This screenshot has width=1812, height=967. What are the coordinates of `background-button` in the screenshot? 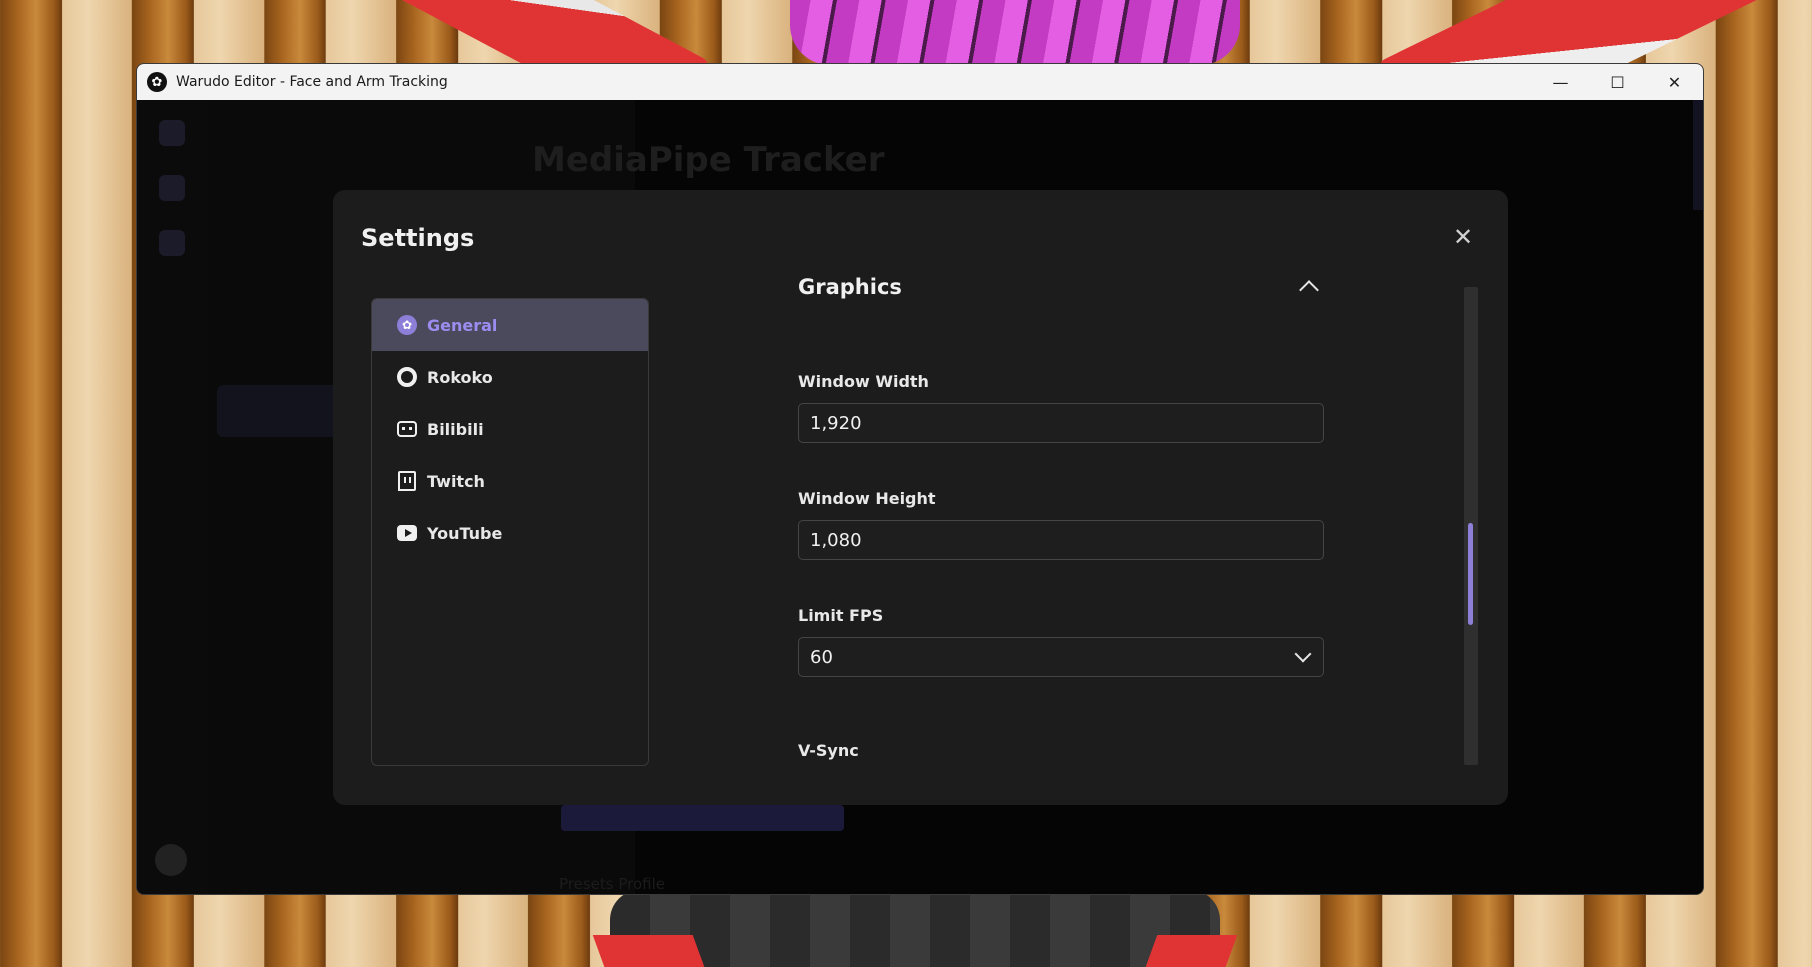 It's located at (702, 818).